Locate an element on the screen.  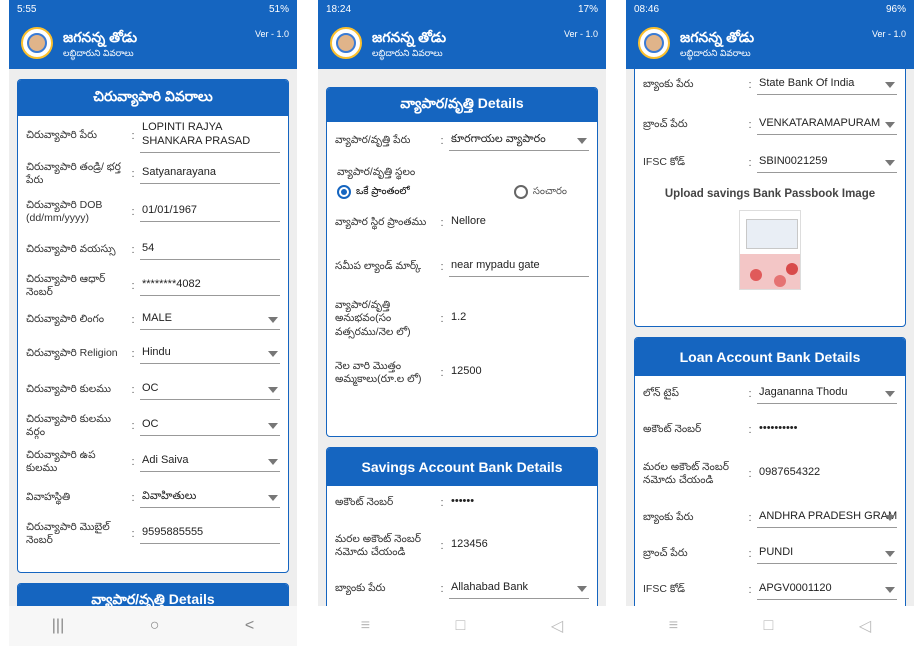
field-row: IFSC కోడ్: SBIN0021259 is located at coordinates (770, 163).